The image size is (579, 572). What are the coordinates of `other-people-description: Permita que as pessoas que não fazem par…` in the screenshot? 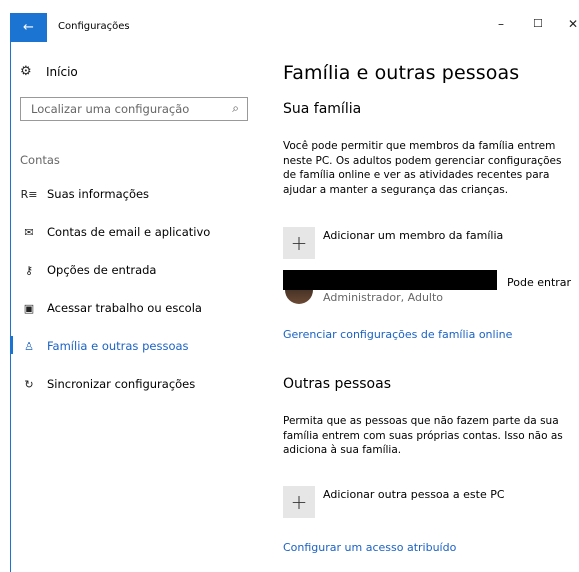 It's located at (423, 435).